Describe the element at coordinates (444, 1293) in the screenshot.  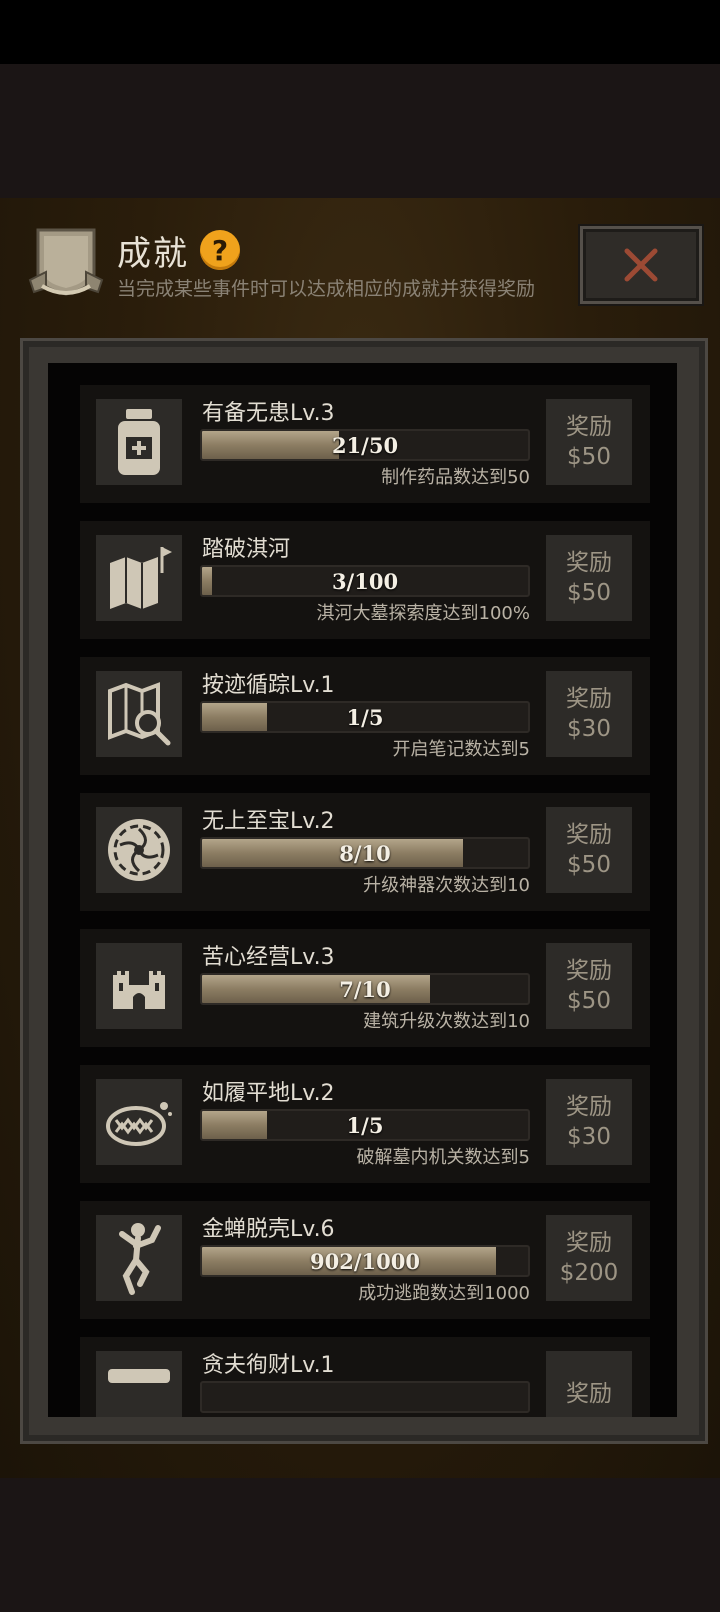
I see `achievement-description: 成功逃跑数达到1000` at that location.